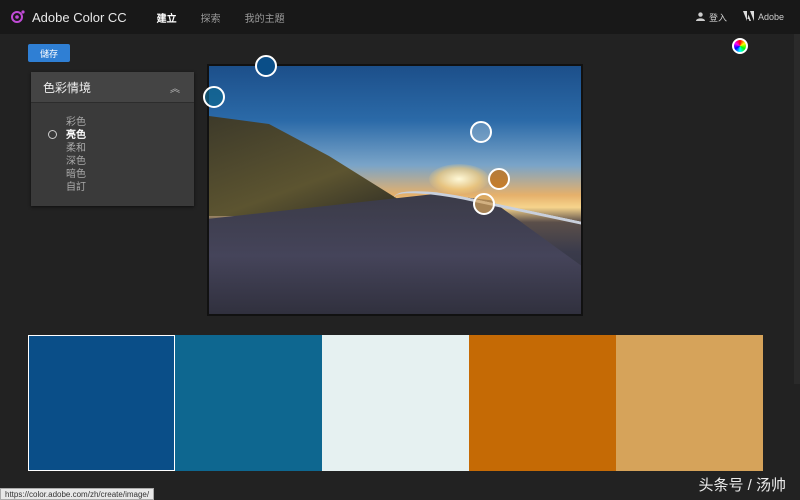 Image resolution: width=800 pixels, height=500 pixels. I want to click on watermark: 头条号 / 汤帅, so click(742, 485).